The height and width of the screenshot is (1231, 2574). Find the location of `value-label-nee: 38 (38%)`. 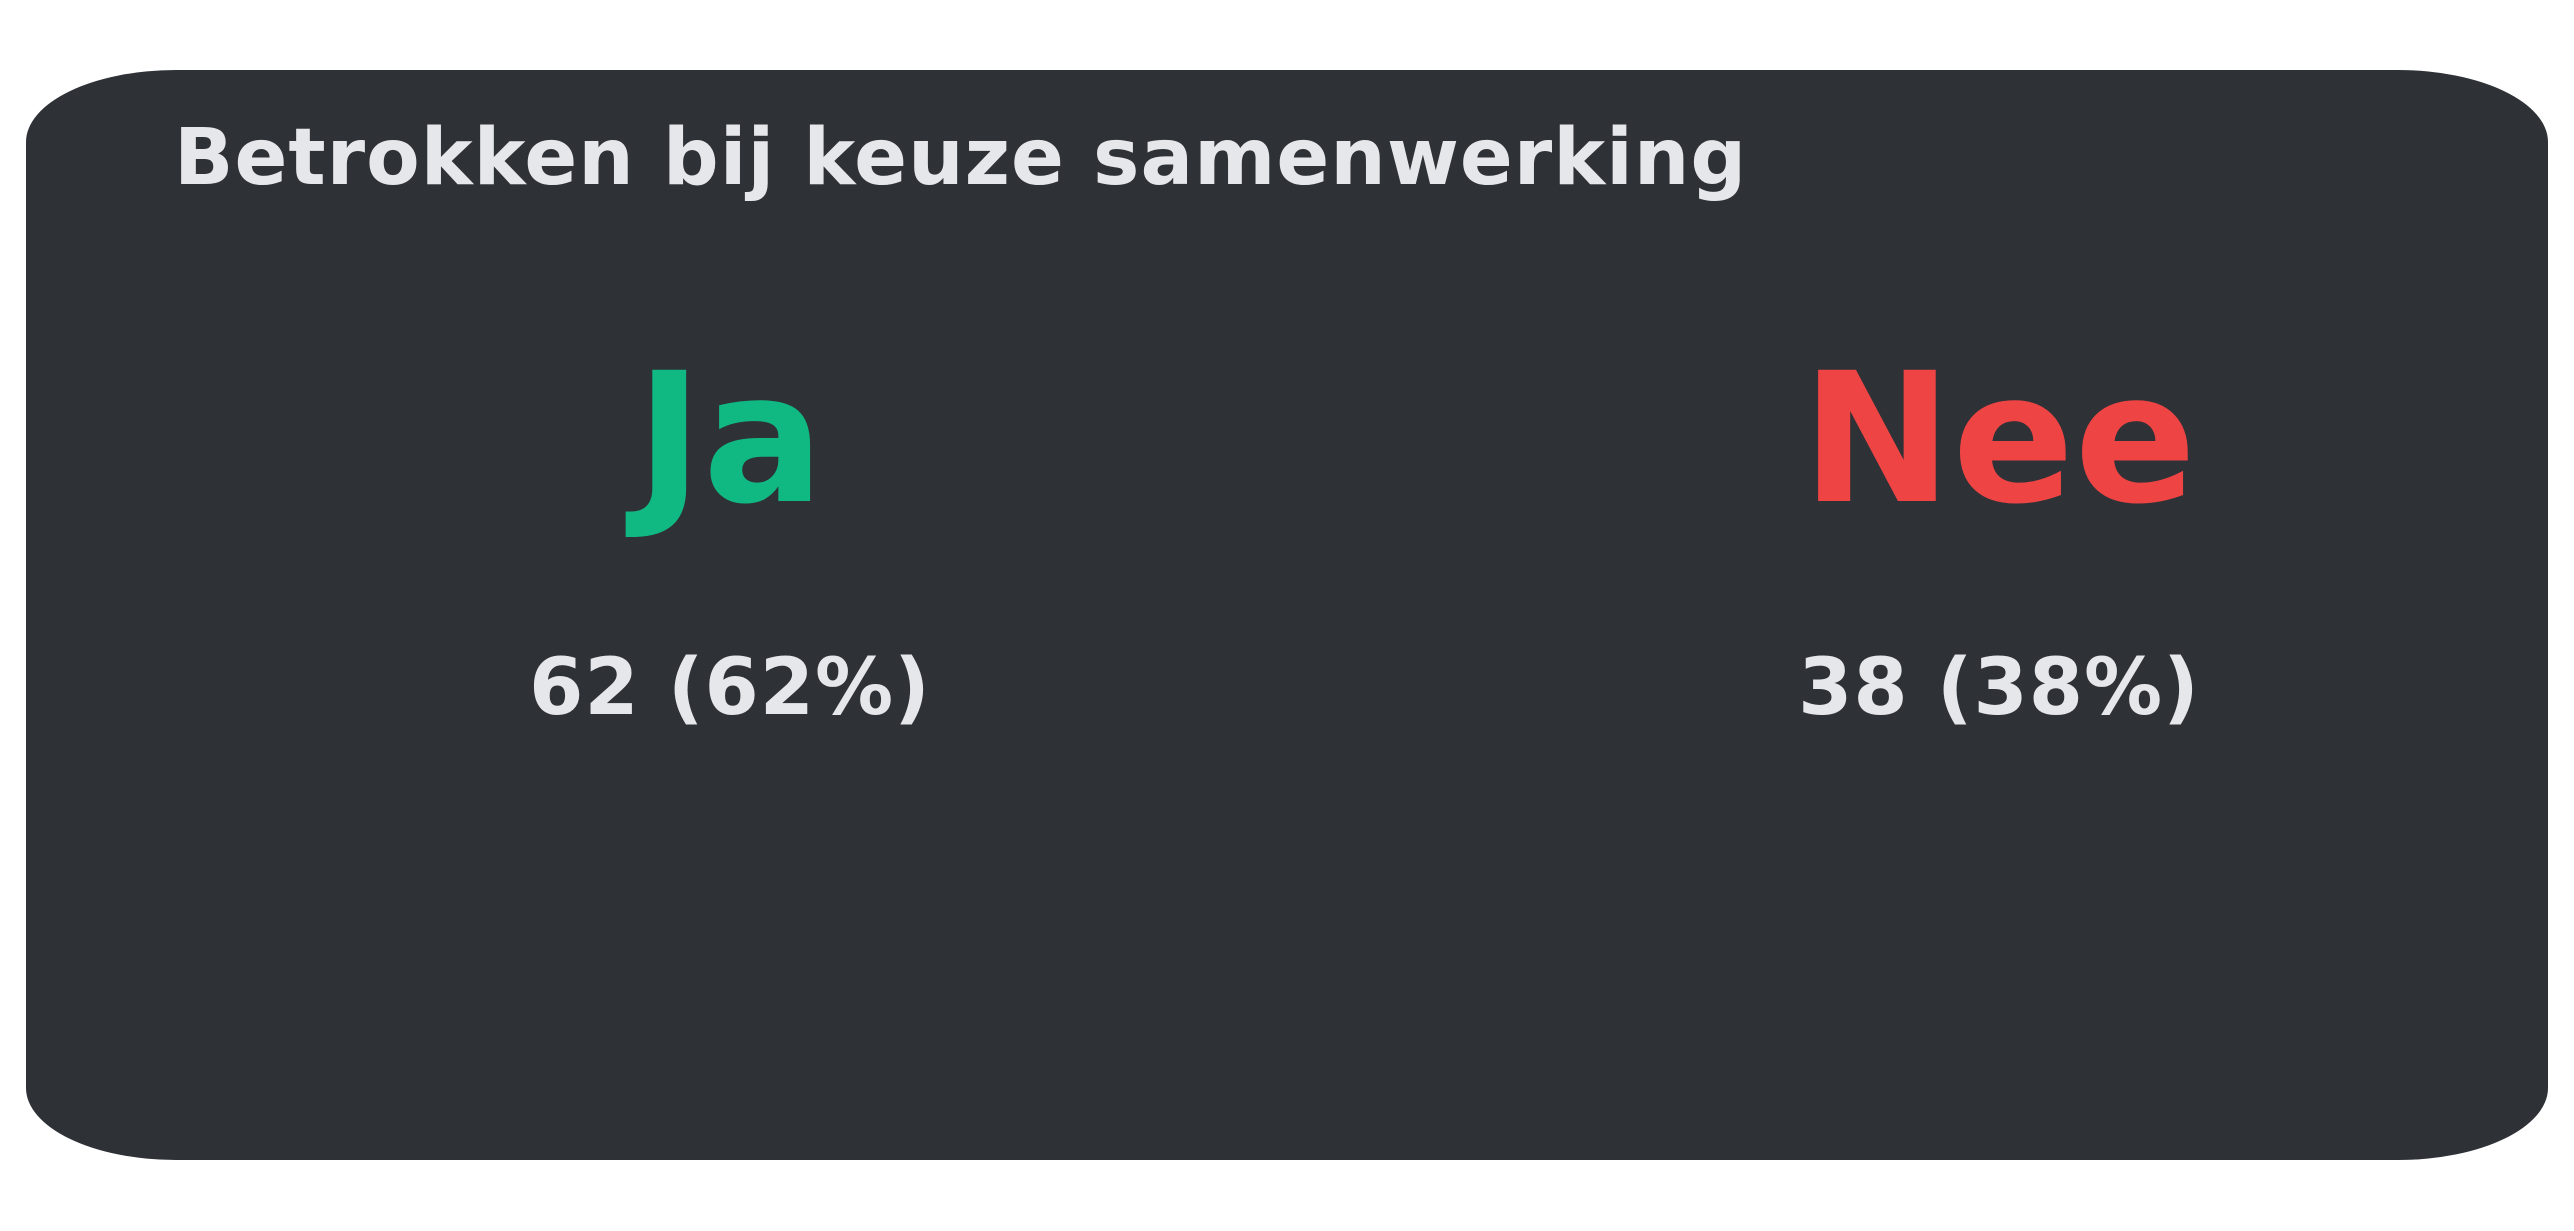

value-label-nee: 38 (38%) is located at coordinates (1999, 688).